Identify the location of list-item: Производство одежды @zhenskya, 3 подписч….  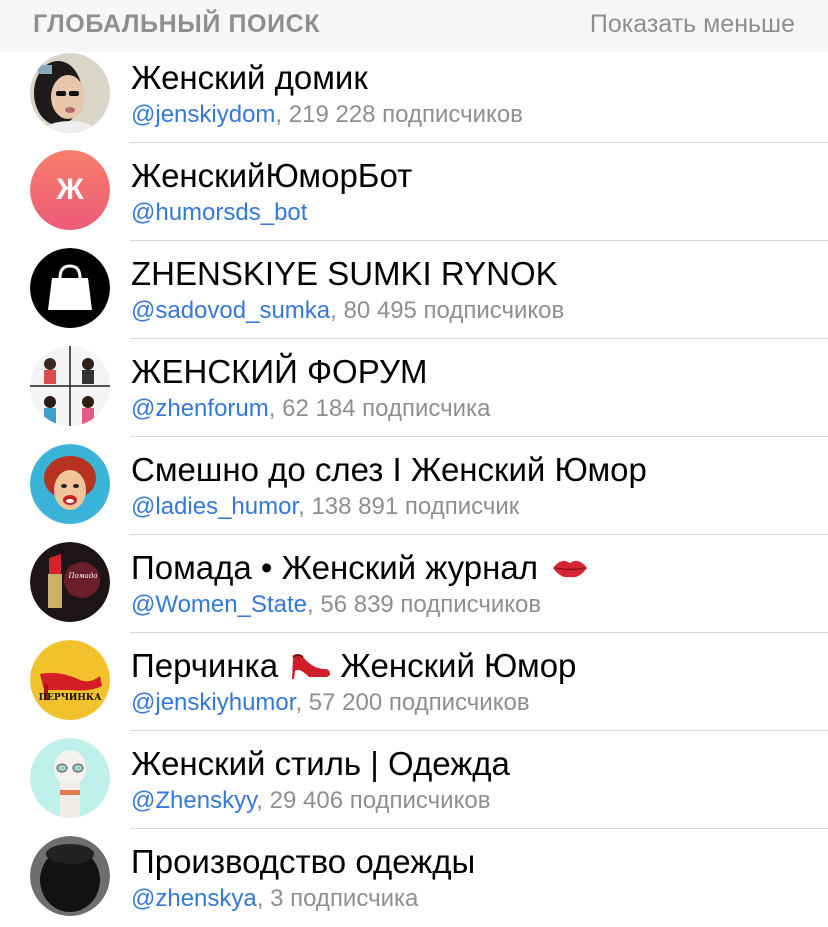
(414, 878).